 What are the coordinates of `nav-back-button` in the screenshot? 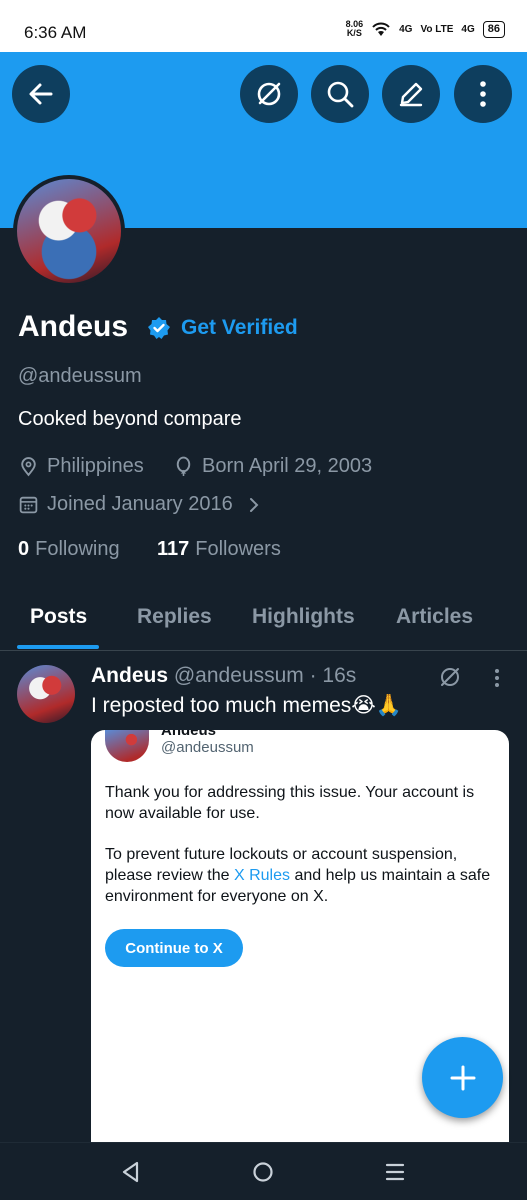 It's located at (131, 1172).